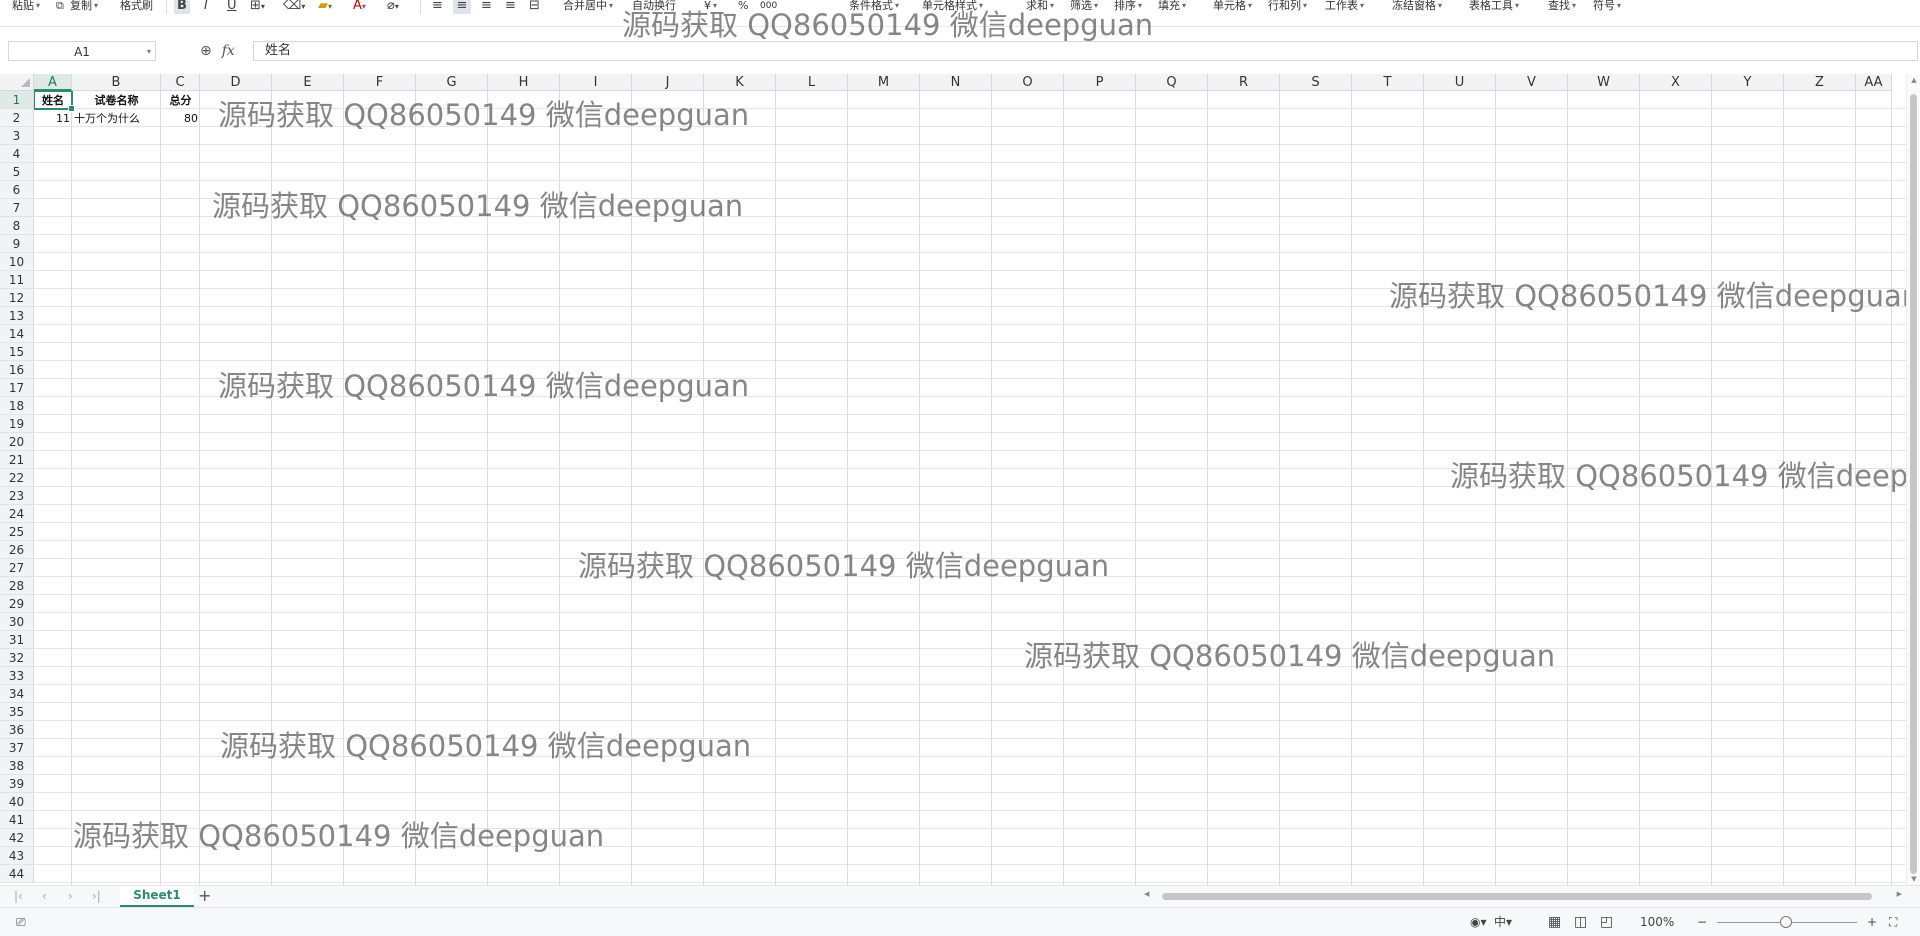 The image size is (1920, 936). Describe the element at coordinates (17, 118) in the screenshot. I see `row-header-2: 2` at that location.